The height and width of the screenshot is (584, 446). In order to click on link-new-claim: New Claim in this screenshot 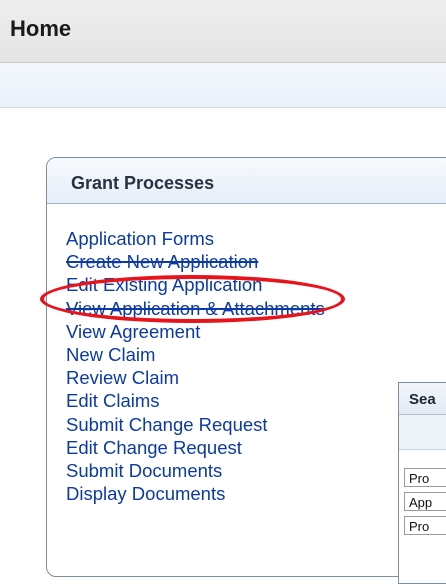, I will do `click(195, 354)`.